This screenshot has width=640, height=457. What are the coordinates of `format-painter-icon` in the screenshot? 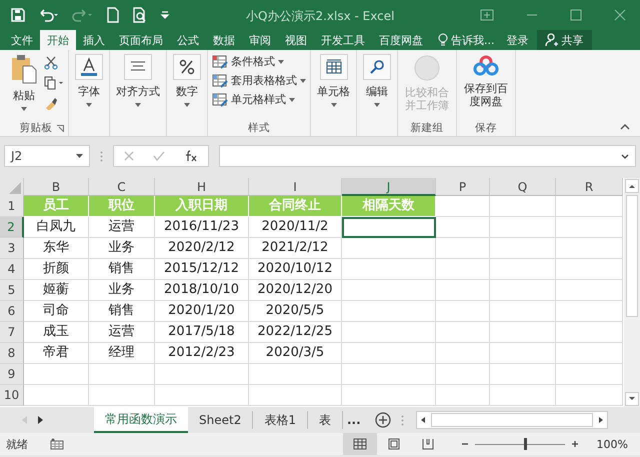 It's located at (51, 103).